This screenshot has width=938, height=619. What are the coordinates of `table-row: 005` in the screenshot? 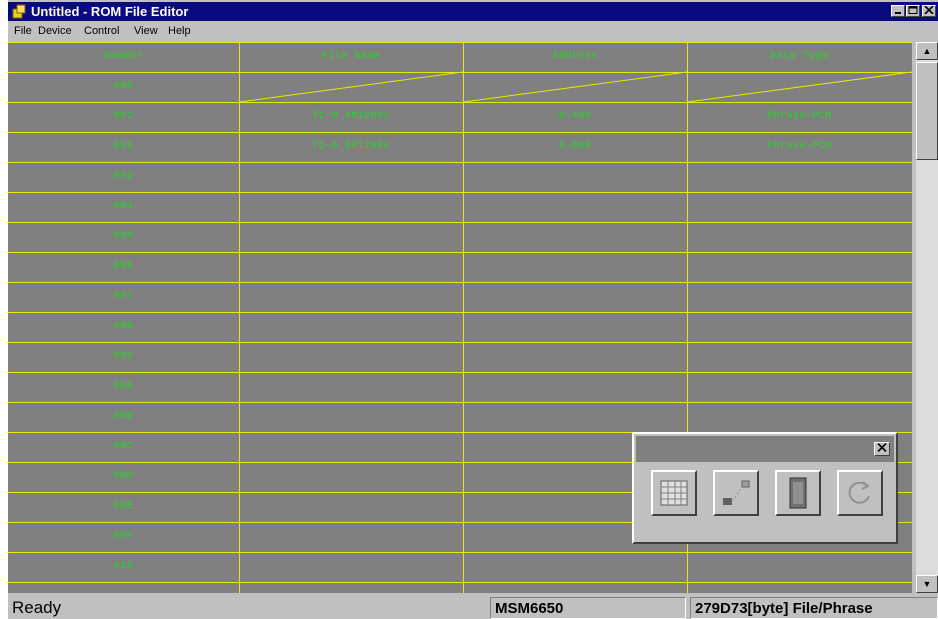 It's located at (460, 237).